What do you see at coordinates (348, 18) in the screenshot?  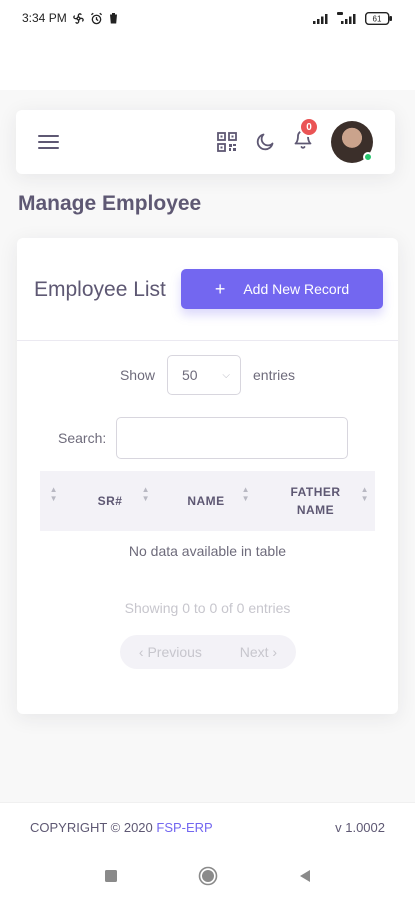 I see `signal-4g-icon` at bounding box center [348, 18].